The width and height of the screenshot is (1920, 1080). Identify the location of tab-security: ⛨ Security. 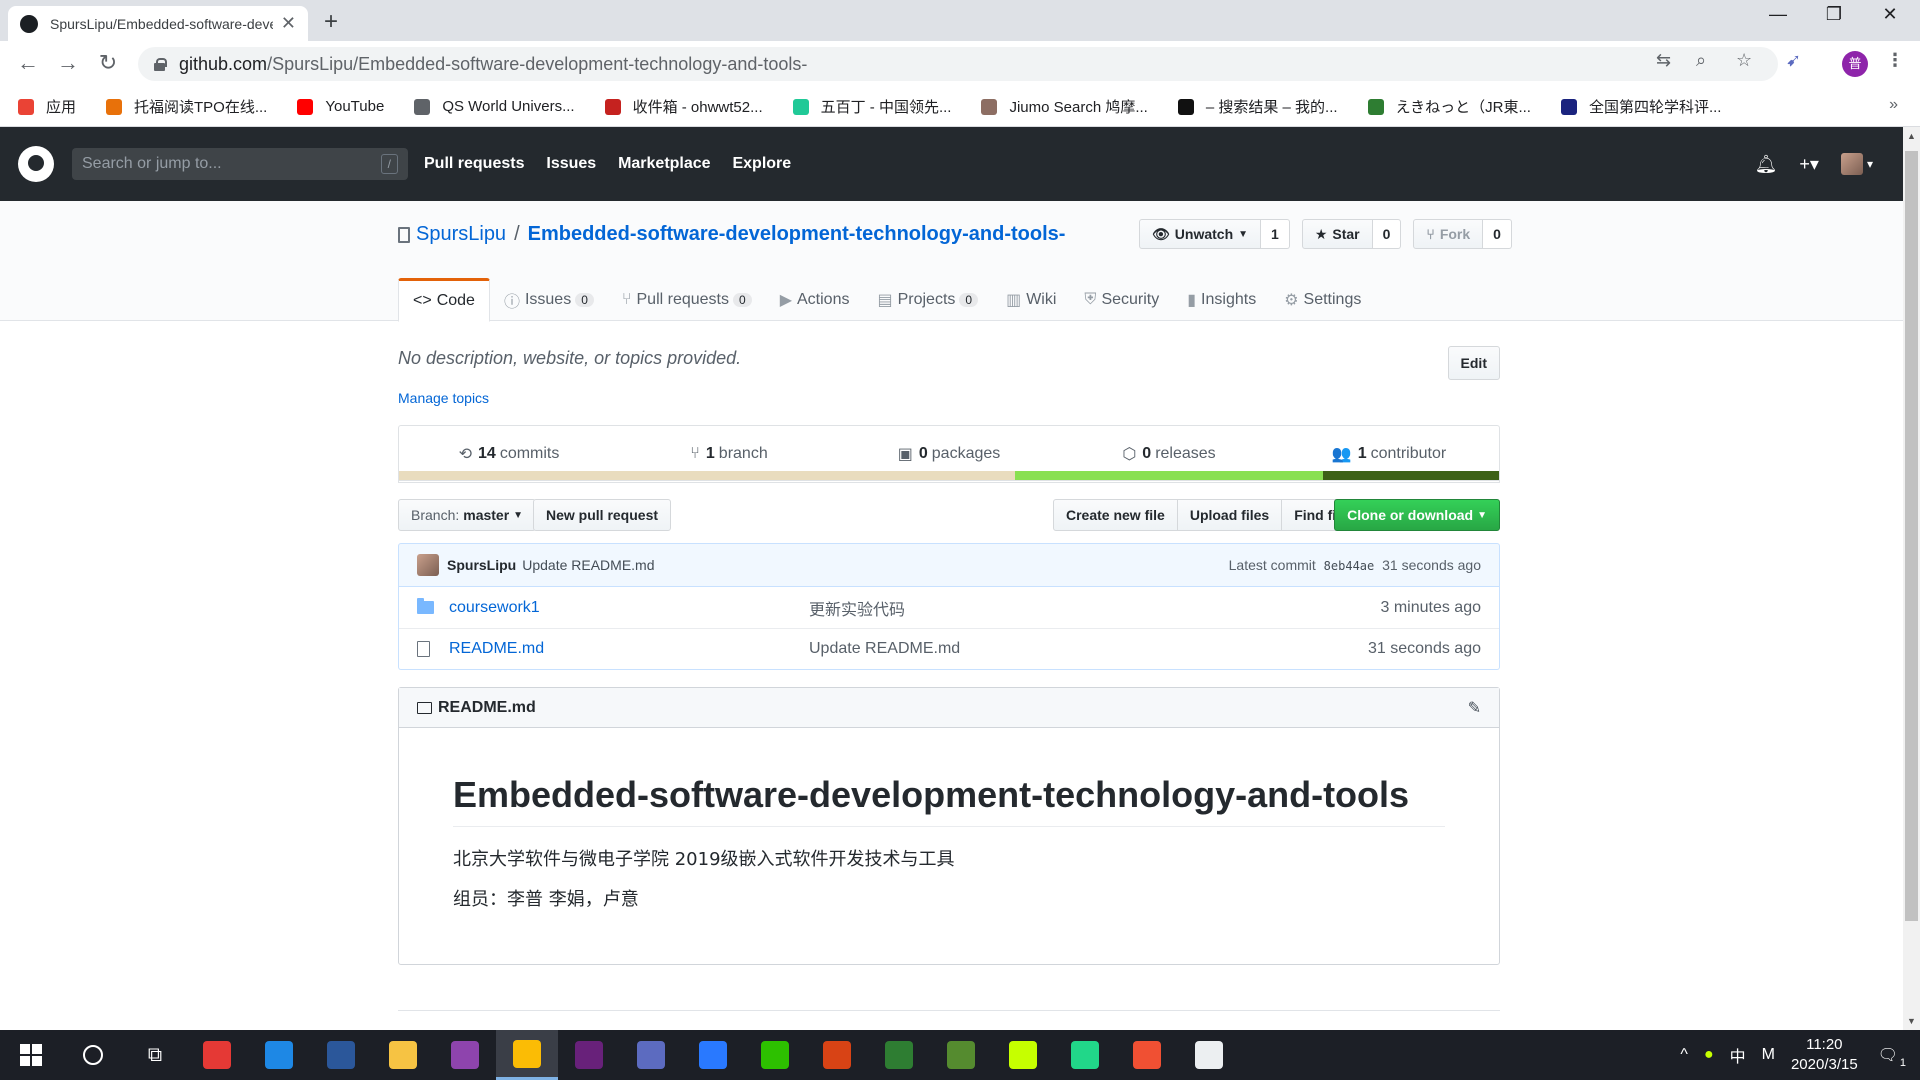
(1121, 299).